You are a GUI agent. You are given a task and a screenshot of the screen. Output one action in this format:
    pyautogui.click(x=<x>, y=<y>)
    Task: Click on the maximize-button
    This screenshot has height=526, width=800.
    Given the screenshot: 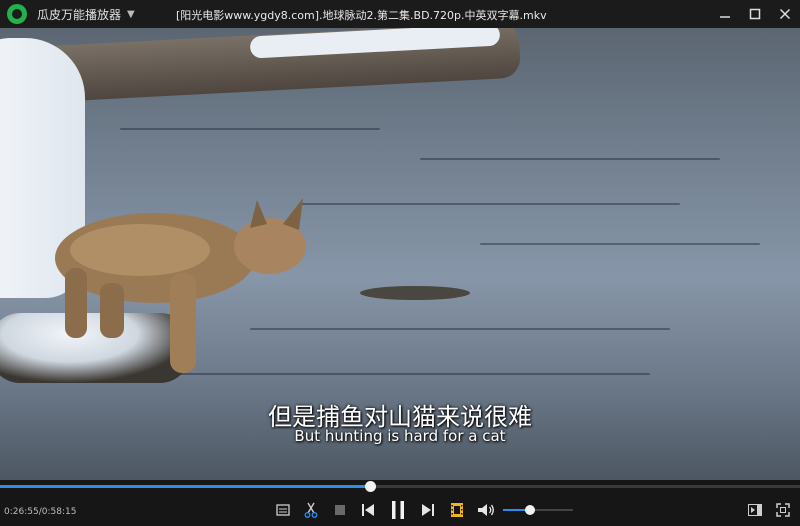 What is the action you would take?
    pyautogui.click(x=755, y=14)
    